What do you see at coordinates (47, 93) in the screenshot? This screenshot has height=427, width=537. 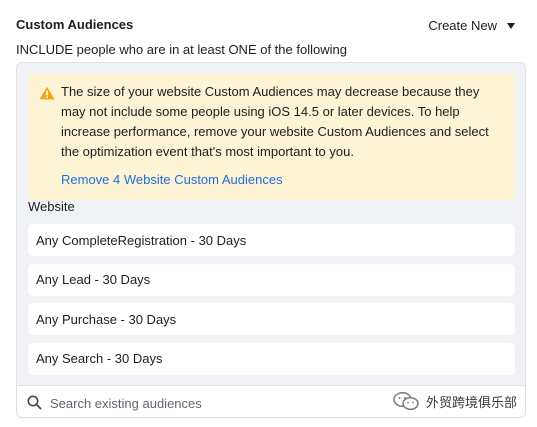 I see `warning-triangle-icon` at bounding box center [47, 93].